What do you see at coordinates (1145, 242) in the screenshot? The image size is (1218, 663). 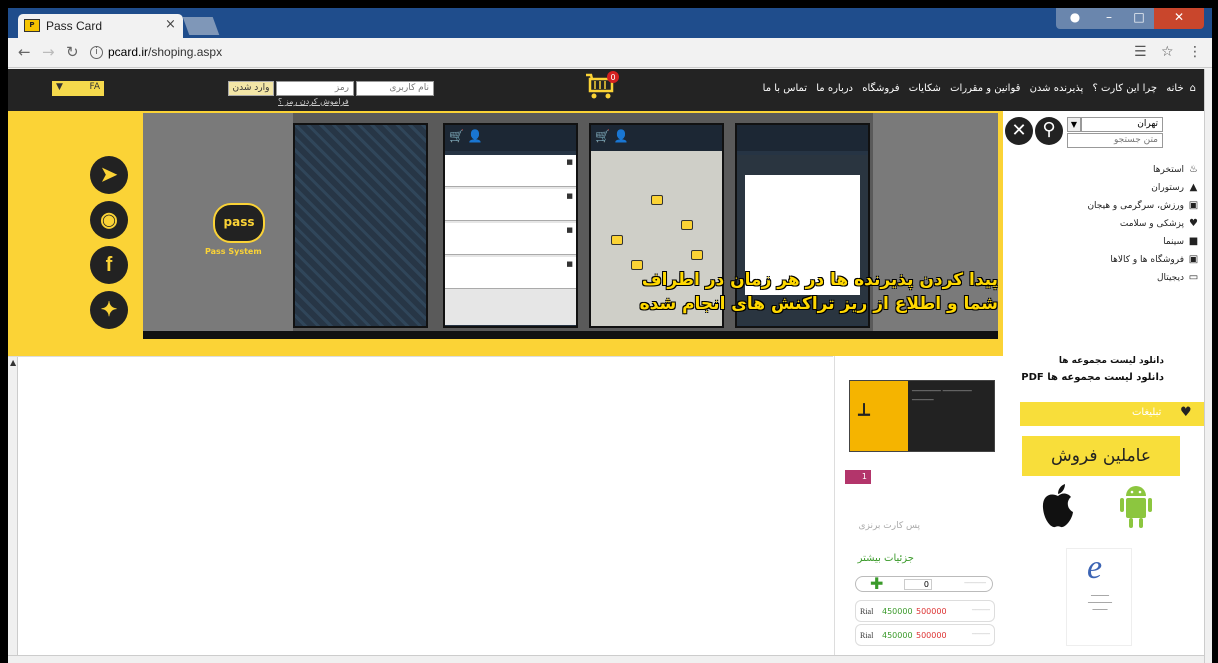 I see `category-cinema: ■ سینما` at bounding box center [1145, 242].